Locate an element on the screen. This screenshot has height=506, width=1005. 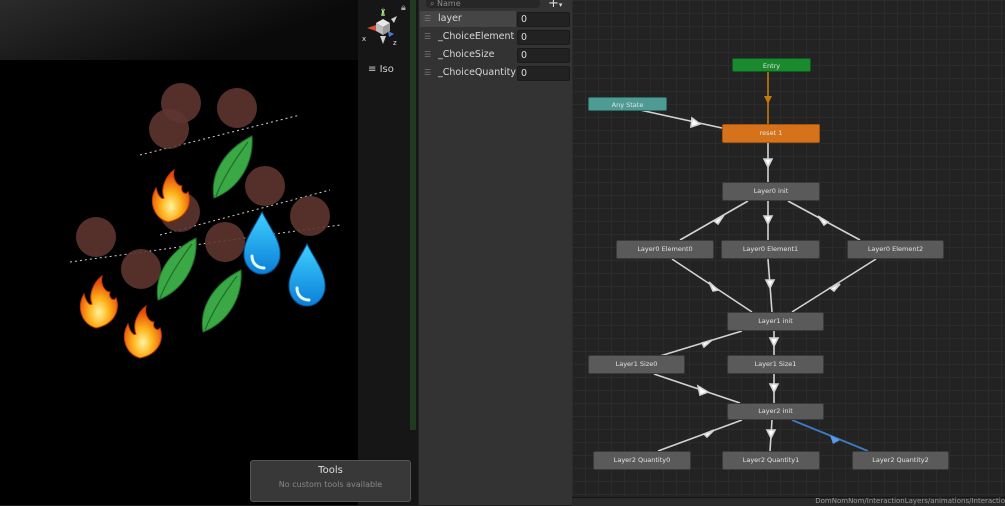
add-parameter-button: +▾ is located at coordinates (555, 5).